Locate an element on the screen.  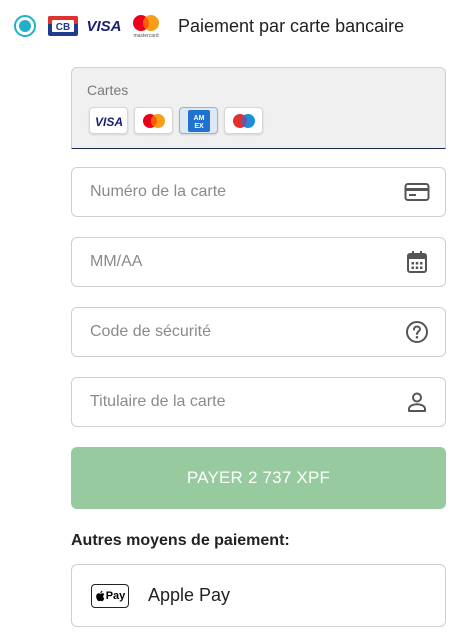
expiry-field is located at coordinates (258, 262).